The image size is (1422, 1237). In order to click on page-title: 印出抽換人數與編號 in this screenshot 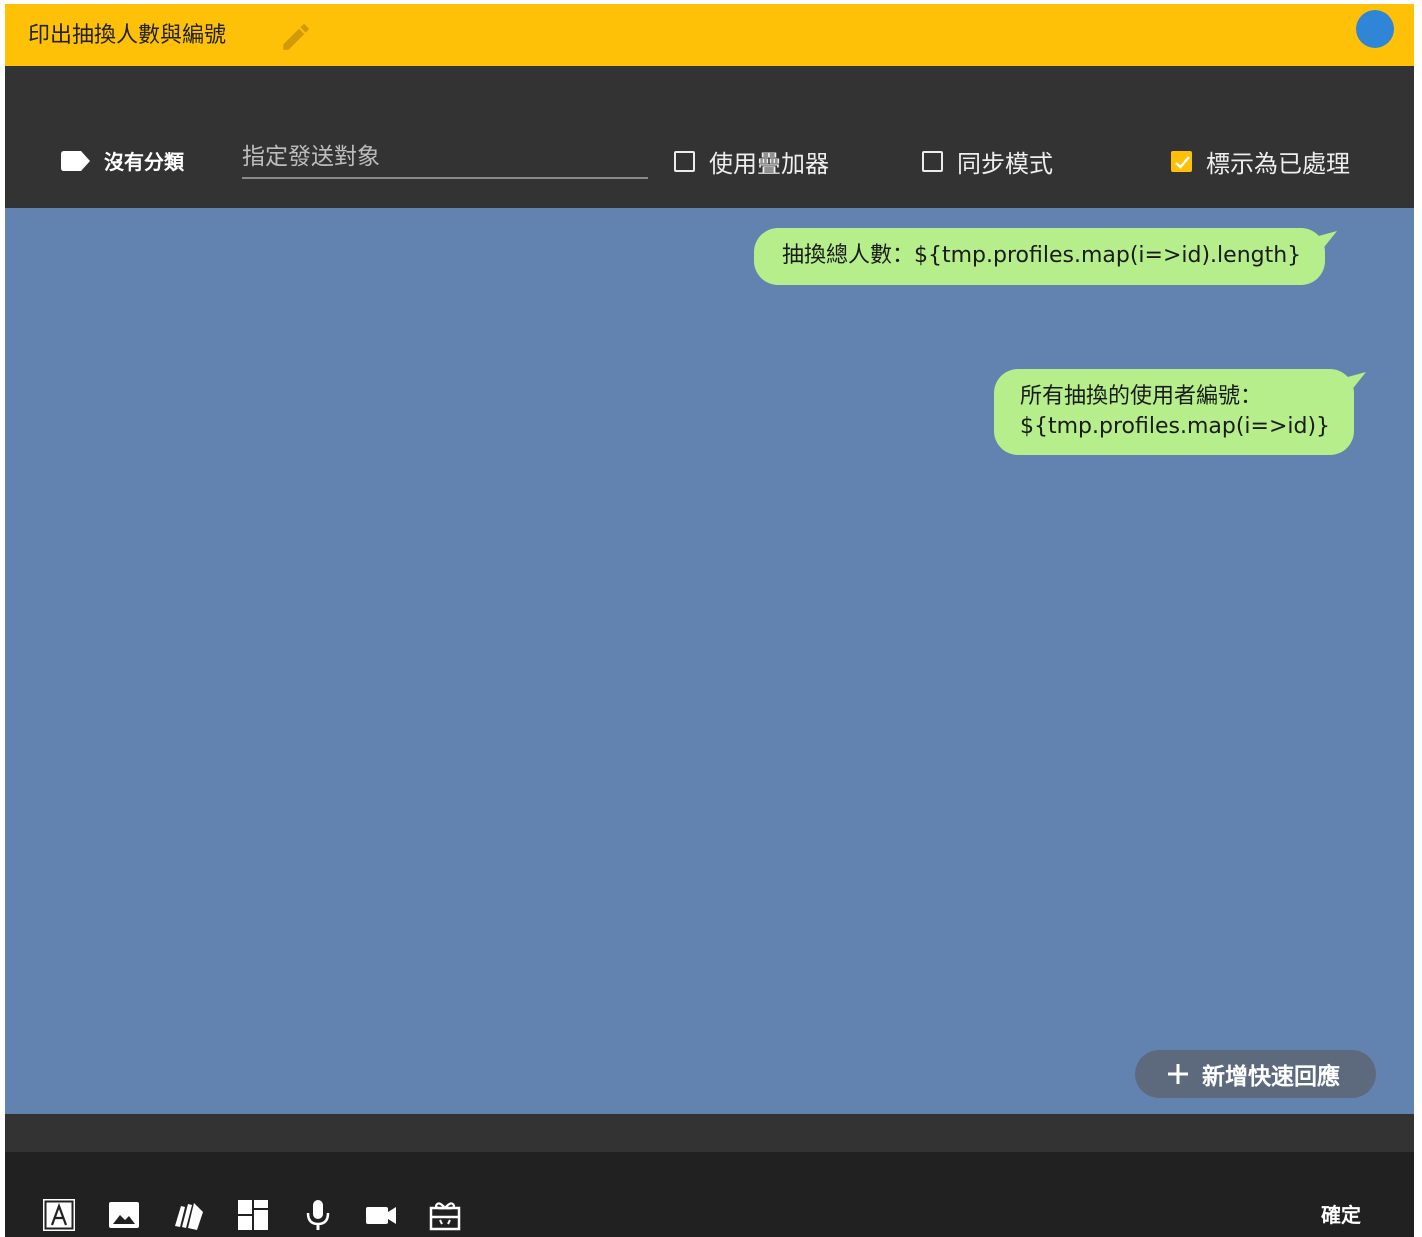, I will do `click(127, 35)`.